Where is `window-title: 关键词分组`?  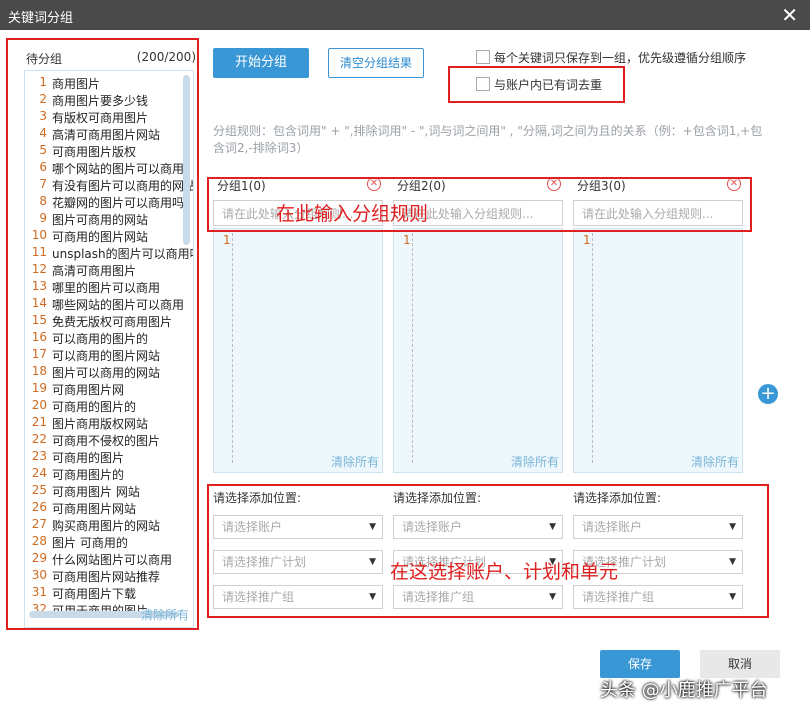
window-title: 关键词分组 is located at coordinates (41, 18).